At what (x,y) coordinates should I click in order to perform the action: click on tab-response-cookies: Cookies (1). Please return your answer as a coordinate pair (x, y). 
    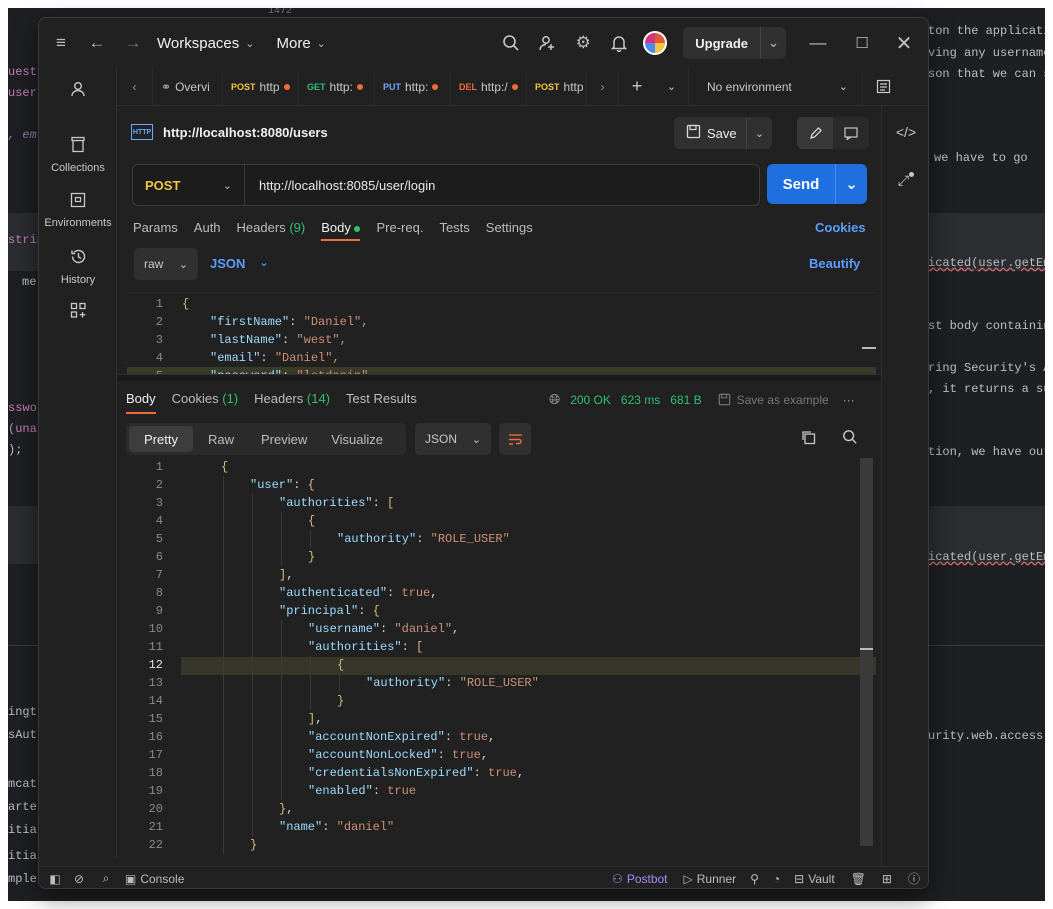
    Looking at the image, I should click on (205, 398).